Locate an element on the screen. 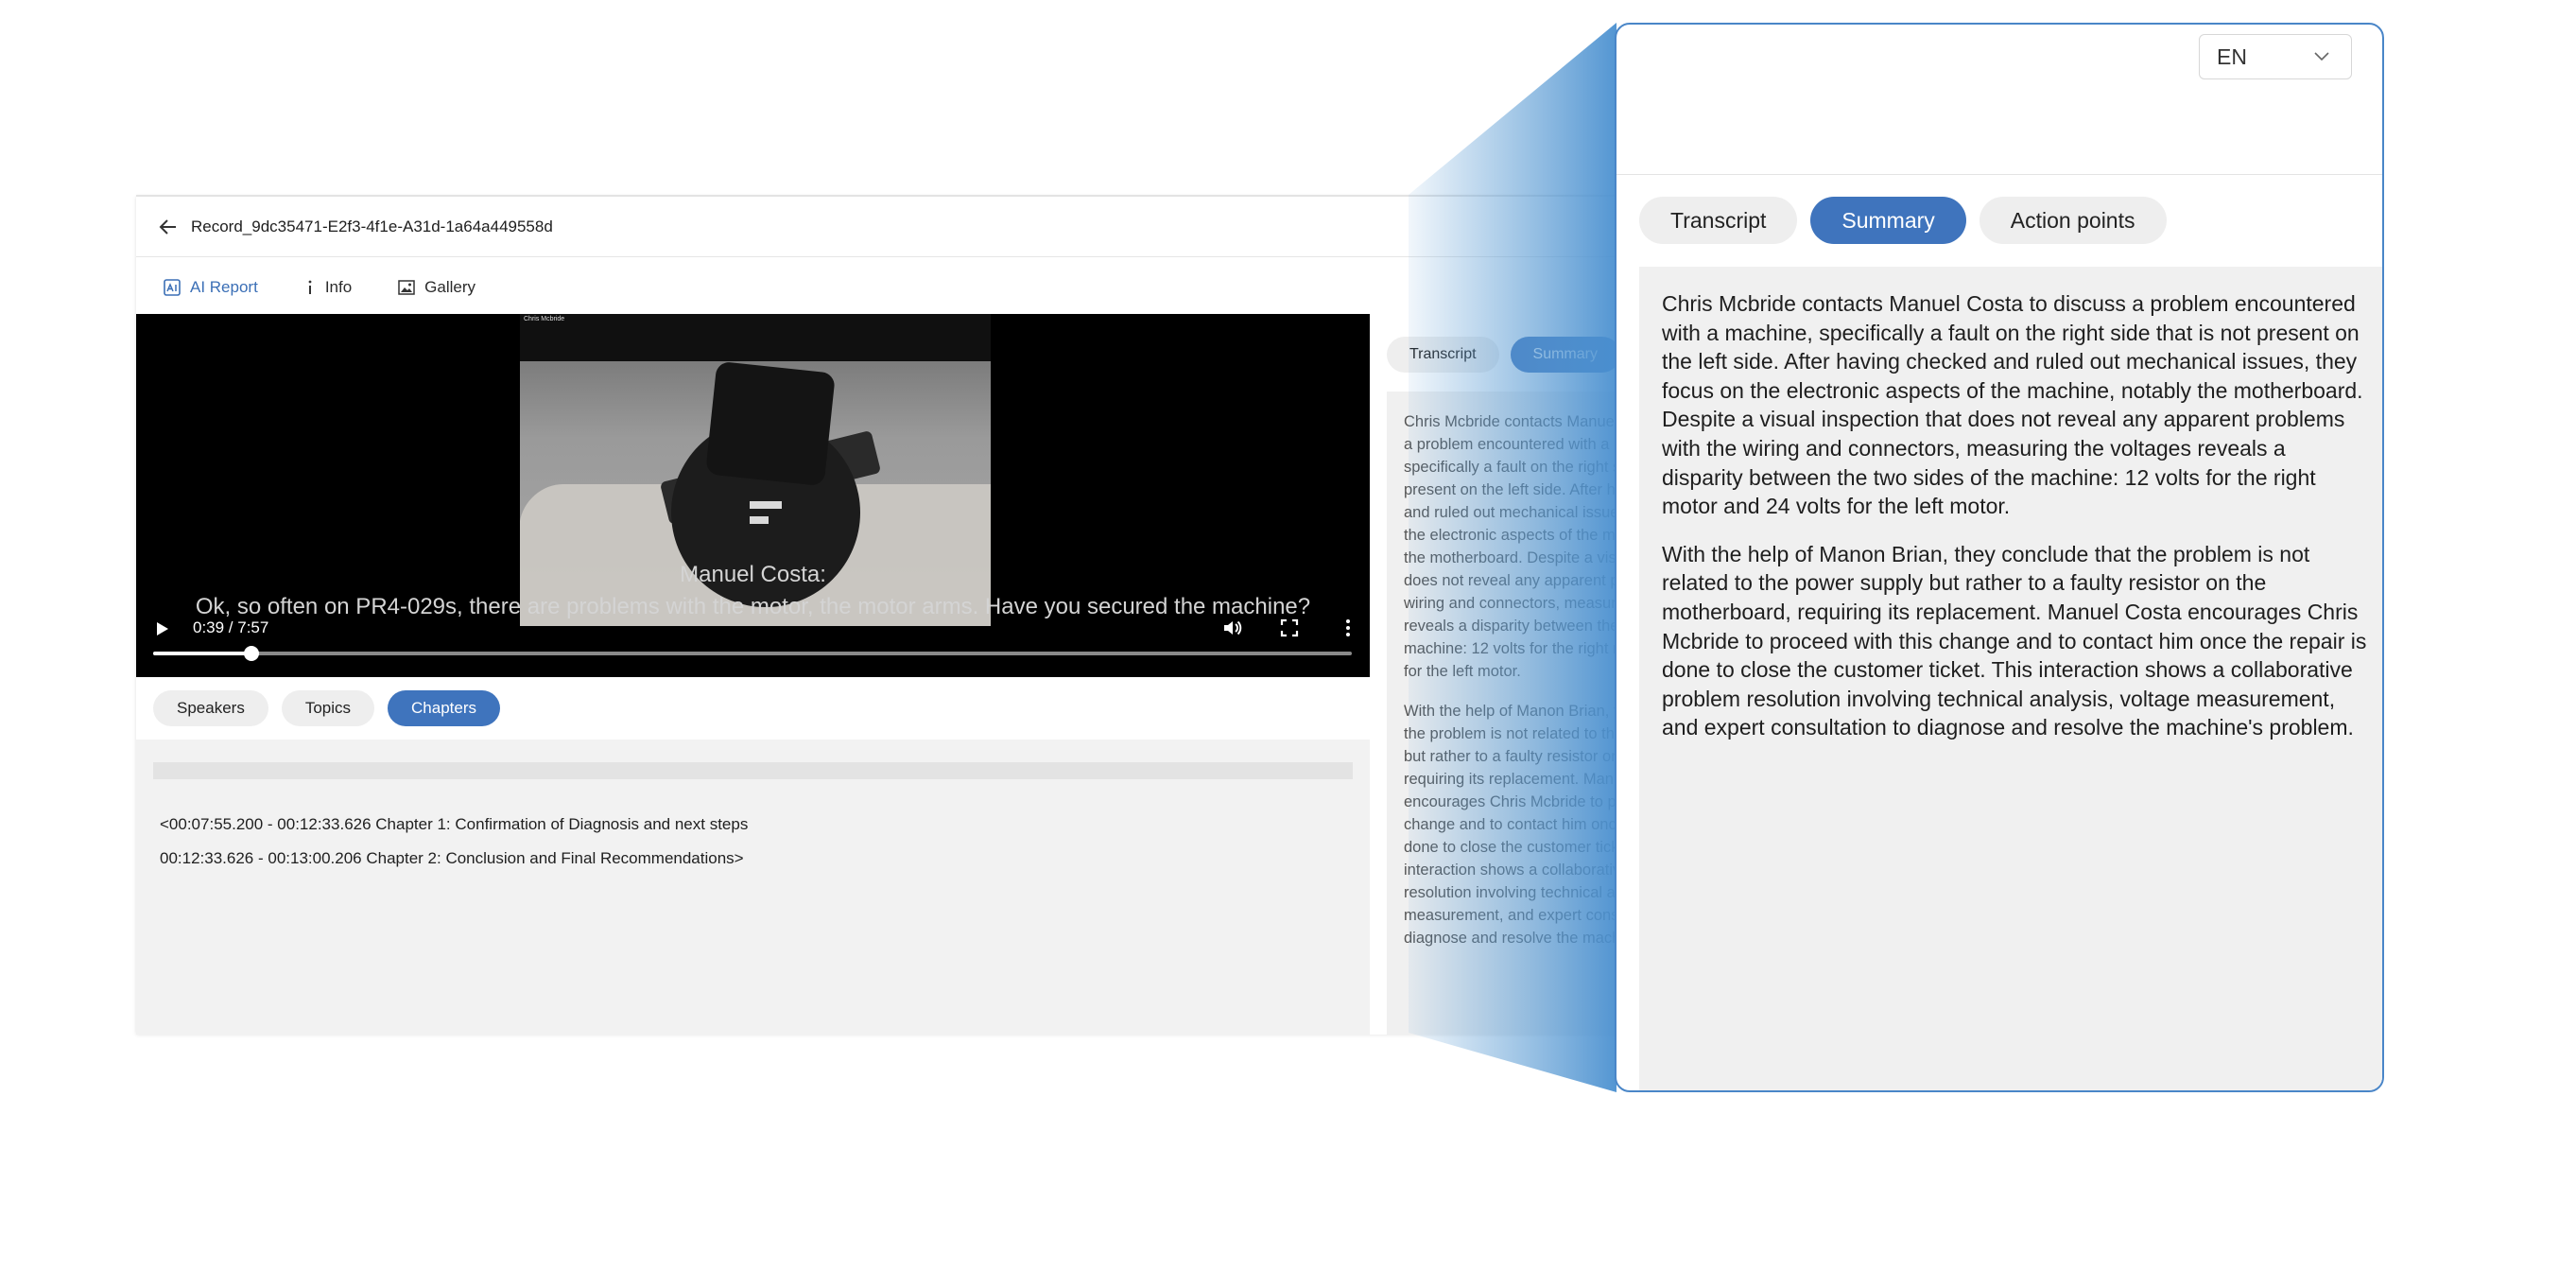 The image size is (2576, 1288). fullscreen-icon is located at coordinates (1289, 628).